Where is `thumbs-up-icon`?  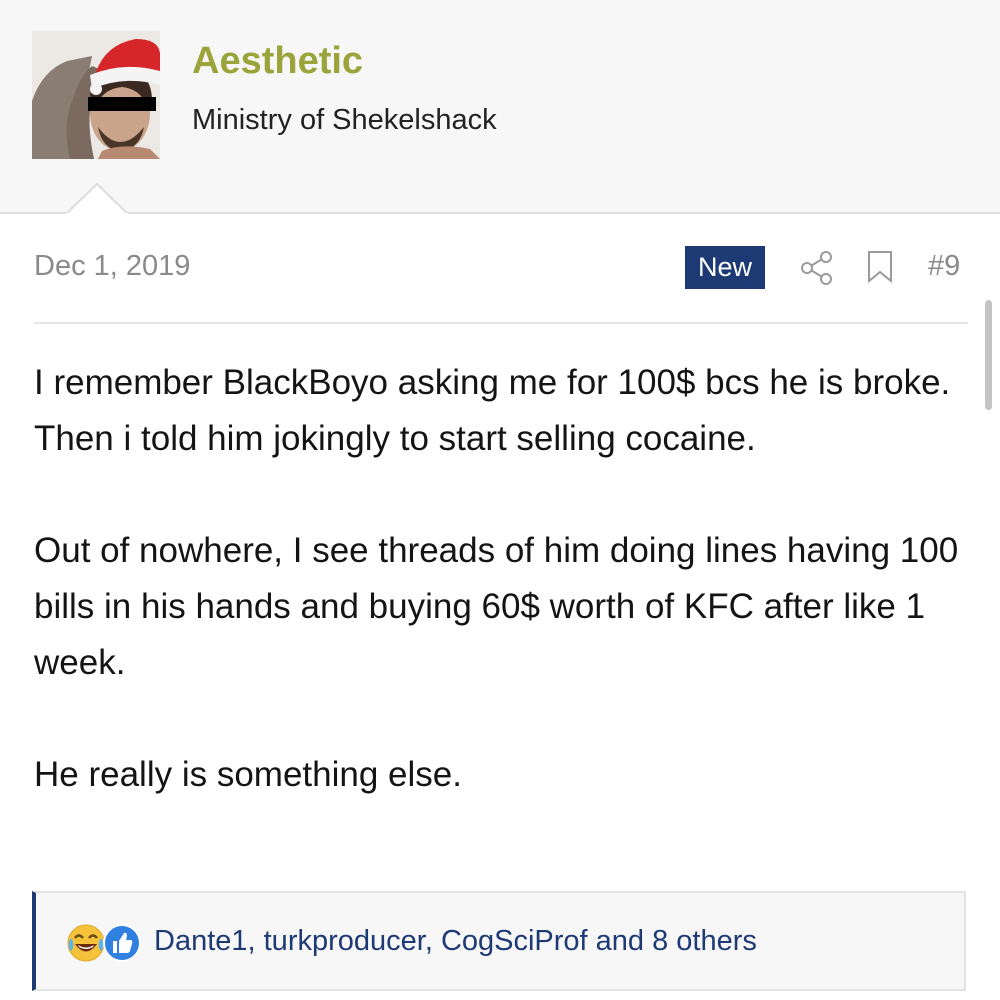 thumbs-up-icon is located at coordinates (122, 945).